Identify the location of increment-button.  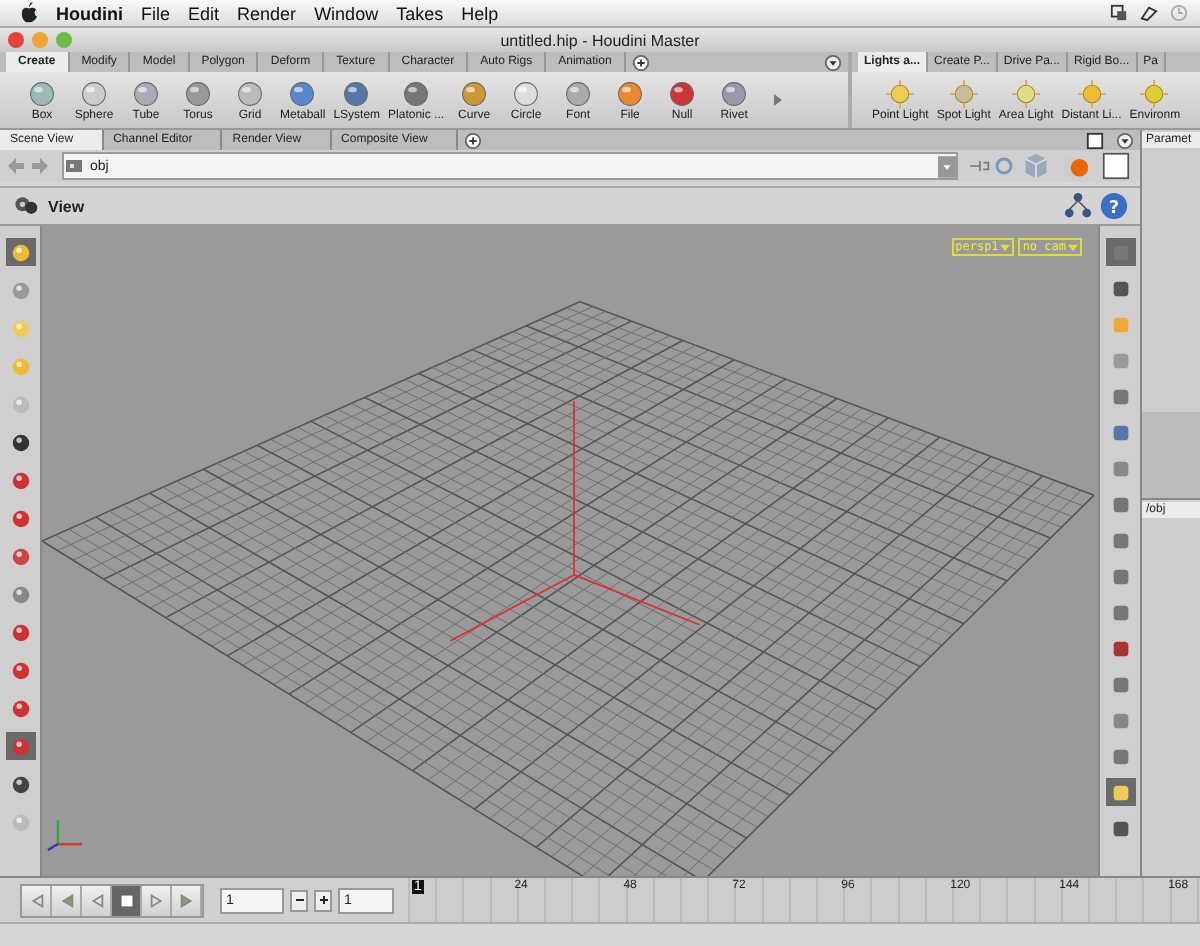
(323, 900).